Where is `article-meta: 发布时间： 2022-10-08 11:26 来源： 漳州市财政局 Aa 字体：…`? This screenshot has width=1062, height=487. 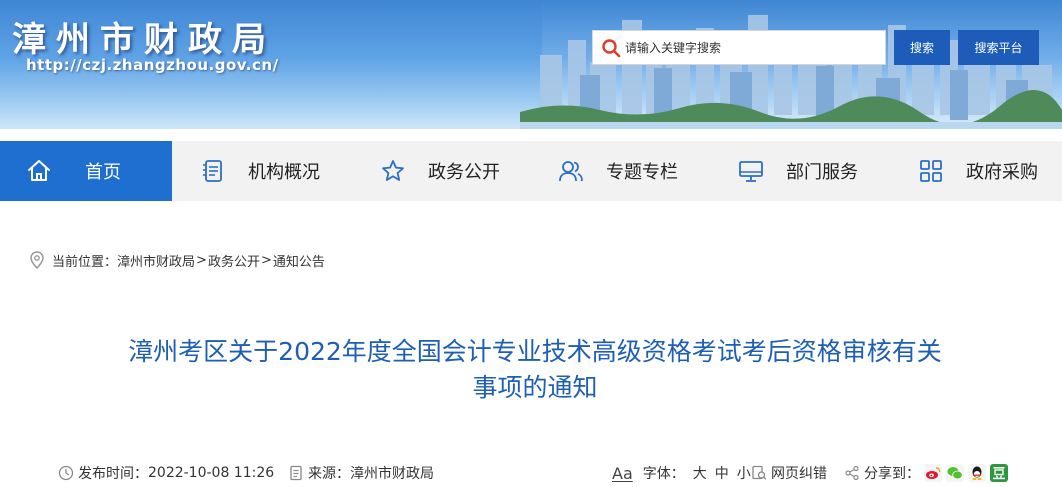
article-meta: 发布时间： 2022-10-08 11:26 来源： 漳州市财政局 Aa 字体：… is located at coordinates (531, 473).